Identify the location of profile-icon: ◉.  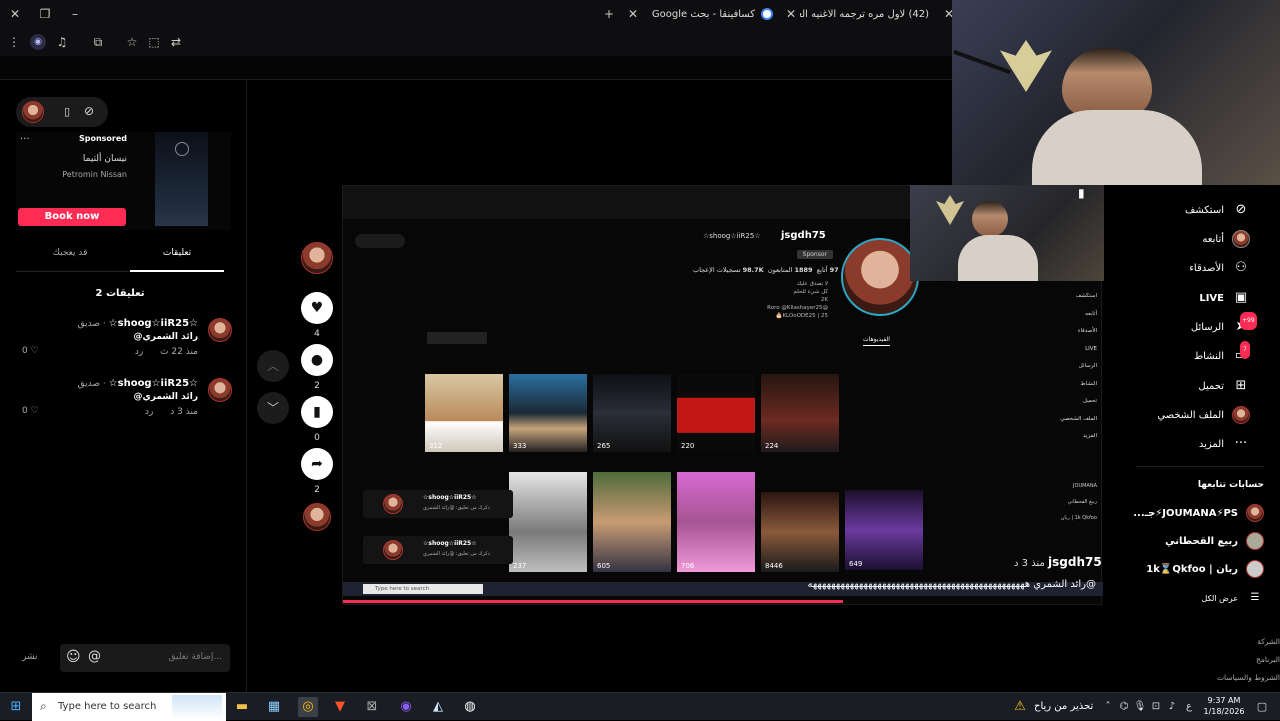
(38, 42).